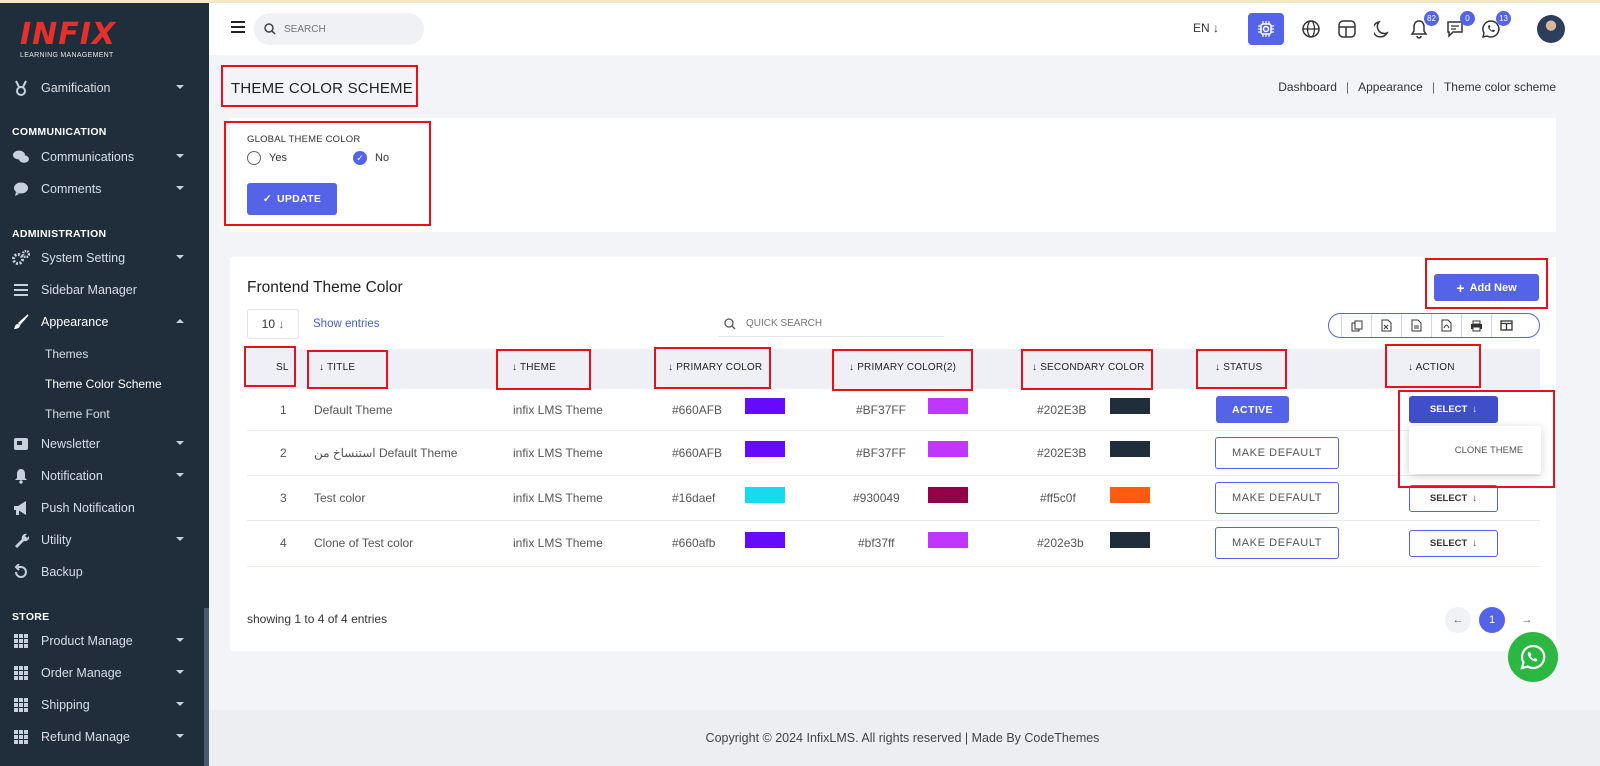 This screenshot has height=766, width=1600. I want to click on page-number-current: 1, so click(1492, 620).